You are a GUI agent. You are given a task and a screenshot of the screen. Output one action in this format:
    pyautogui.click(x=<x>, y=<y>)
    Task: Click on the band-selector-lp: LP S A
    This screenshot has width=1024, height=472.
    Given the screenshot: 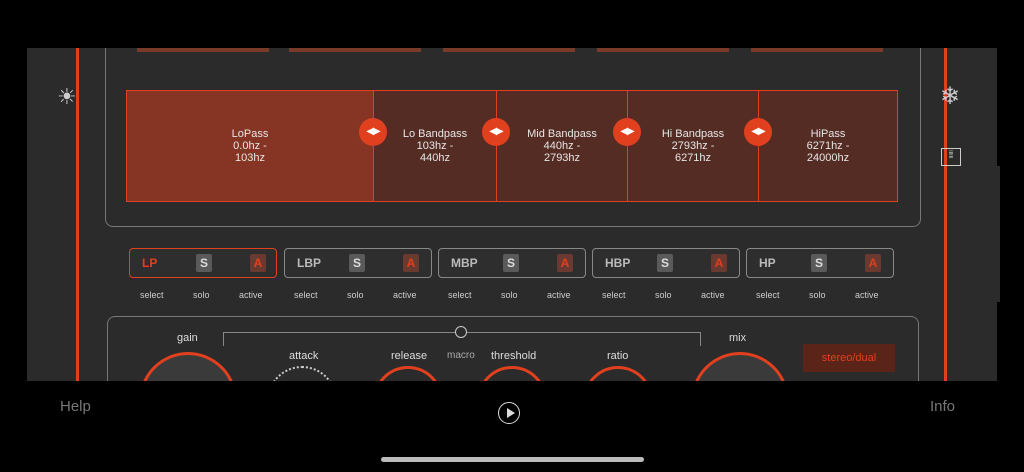 What is the action you would take?
    pyautogui.click(x=203, y=263)
    